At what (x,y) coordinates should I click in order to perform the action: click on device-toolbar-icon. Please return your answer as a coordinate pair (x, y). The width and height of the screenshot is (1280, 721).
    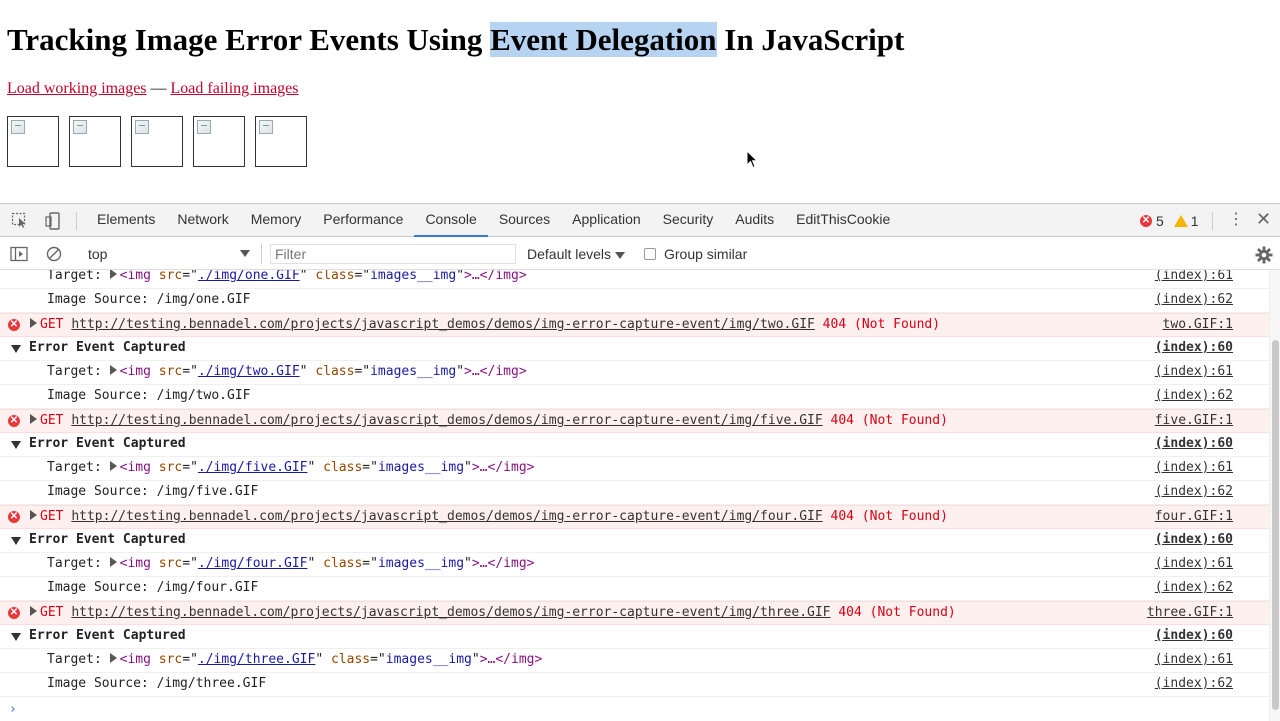
    Looking at the image, I should click on (54, 221).